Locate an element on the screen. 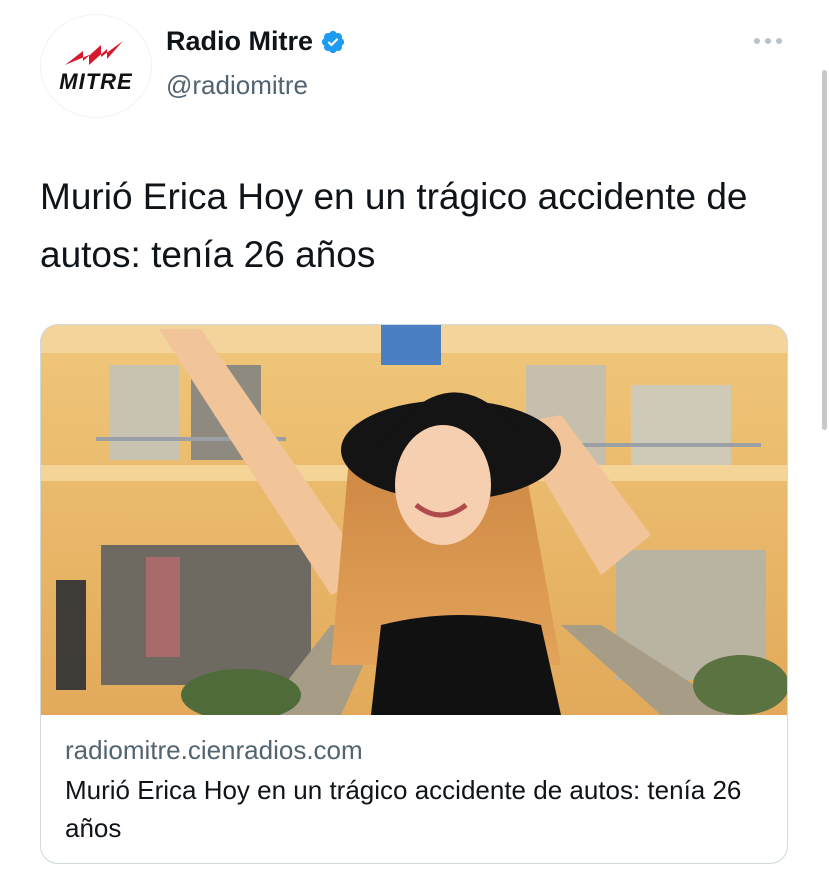  card-domain: radiomitre.cienradios.com is located at coordinates (415, 750).